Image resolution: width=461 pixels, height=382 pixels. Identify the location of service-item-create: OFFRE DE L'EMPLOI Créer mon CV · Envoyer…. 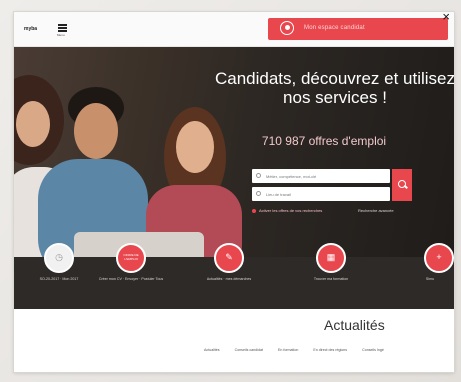
(131, 262).